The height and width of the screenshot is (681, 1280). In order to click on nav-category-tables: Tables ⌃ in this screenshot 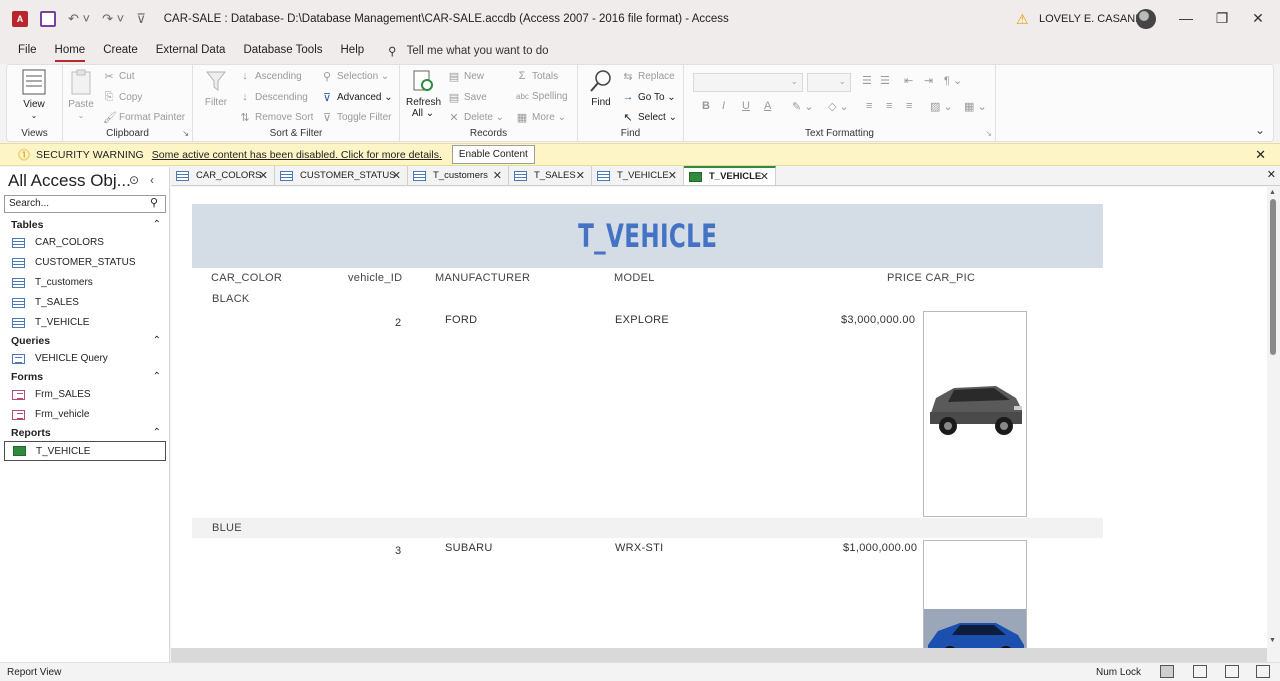, I will do `click(86, 225)`.